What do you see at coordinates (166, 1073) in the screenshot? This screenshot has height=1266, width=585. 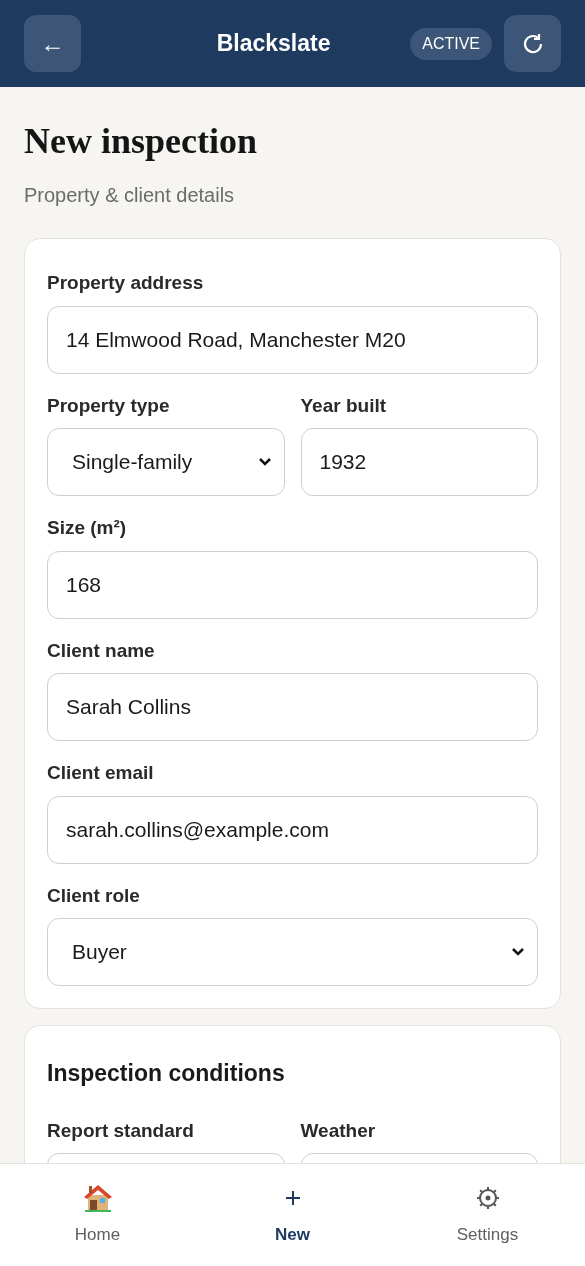 I see `card-title: Inspection conditions` at bounding box center [166, 1073].